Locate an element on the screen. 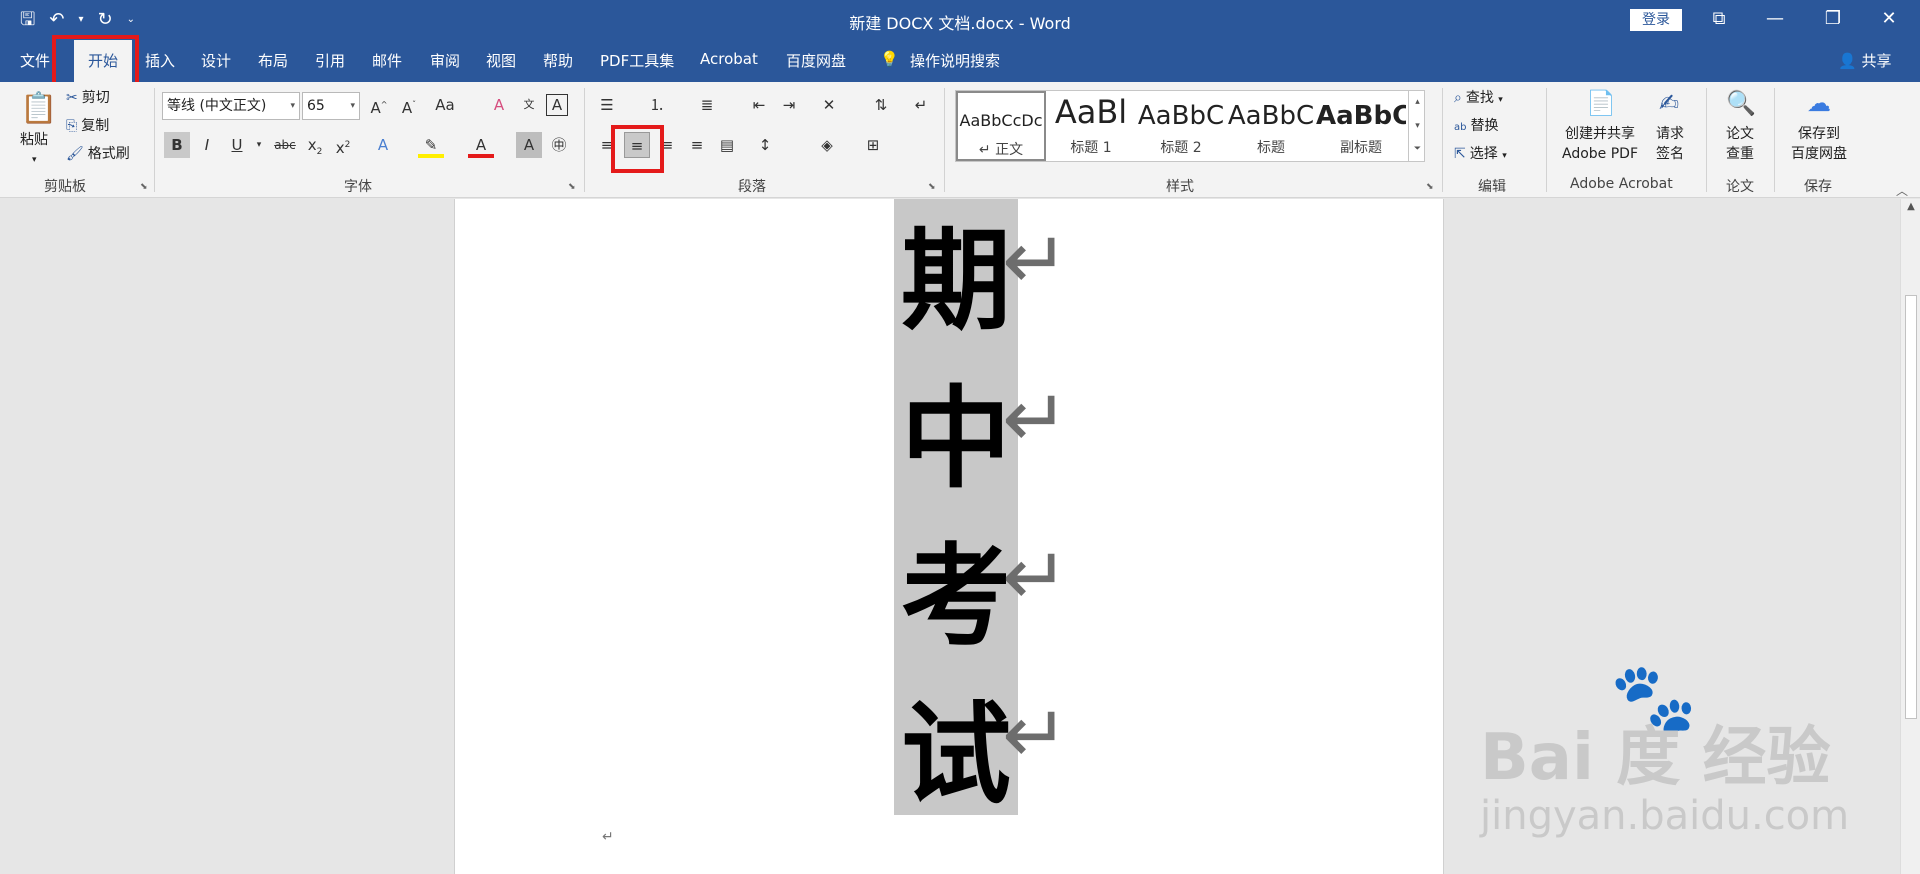  scroll-up-icon: ▴ is located at coordinates (1417, 102).